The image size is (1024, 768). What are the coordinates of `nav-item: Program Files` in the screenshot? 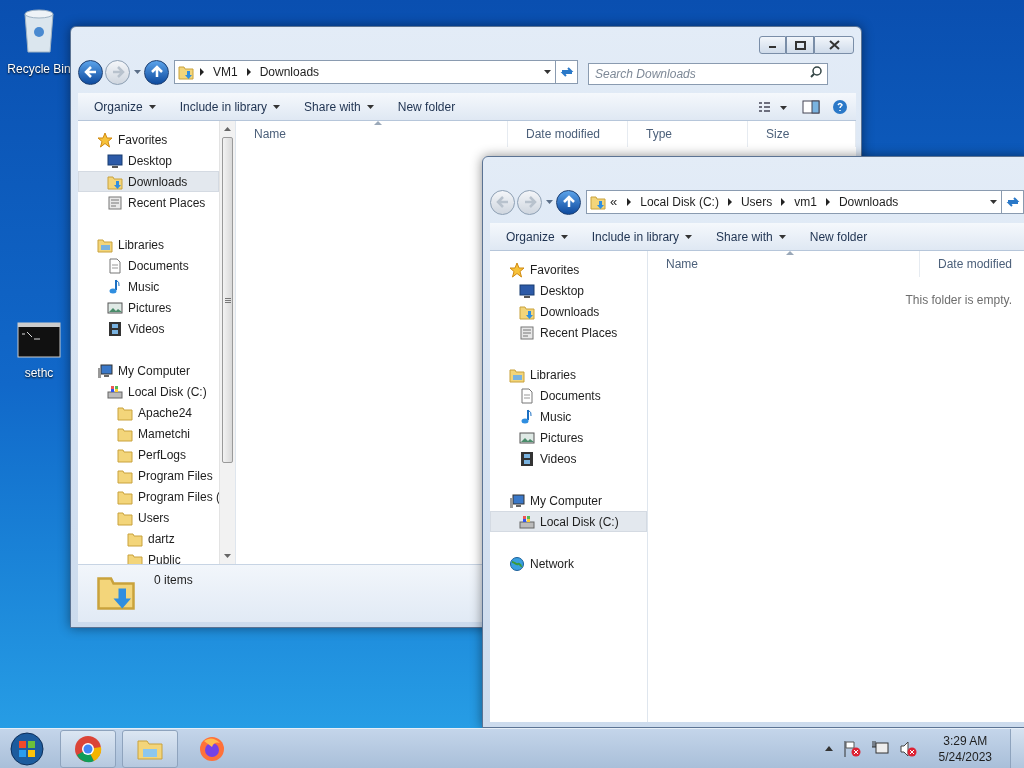 It's located at (148, 475).